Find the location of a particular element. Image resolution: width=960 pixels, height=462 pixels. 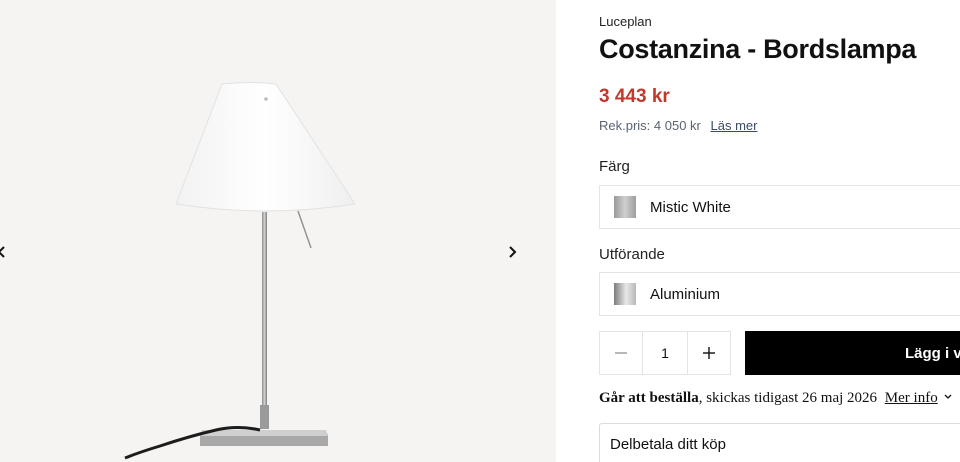

price: 3 443 kr is located at coordinates (634, 96).